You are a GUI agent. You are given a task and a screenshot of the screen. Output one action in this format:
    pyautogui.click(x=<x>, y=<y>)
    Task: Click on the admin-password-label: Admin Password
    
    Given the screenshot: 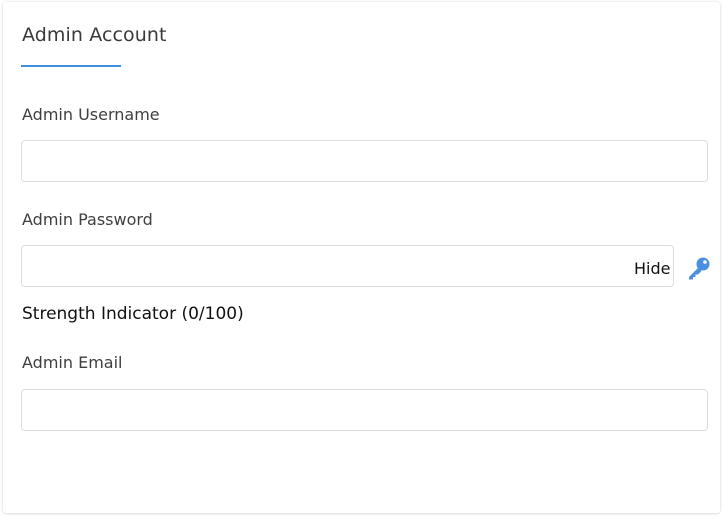 What is the action you would take?
    pyautogui.click(x=87, y=219)
    